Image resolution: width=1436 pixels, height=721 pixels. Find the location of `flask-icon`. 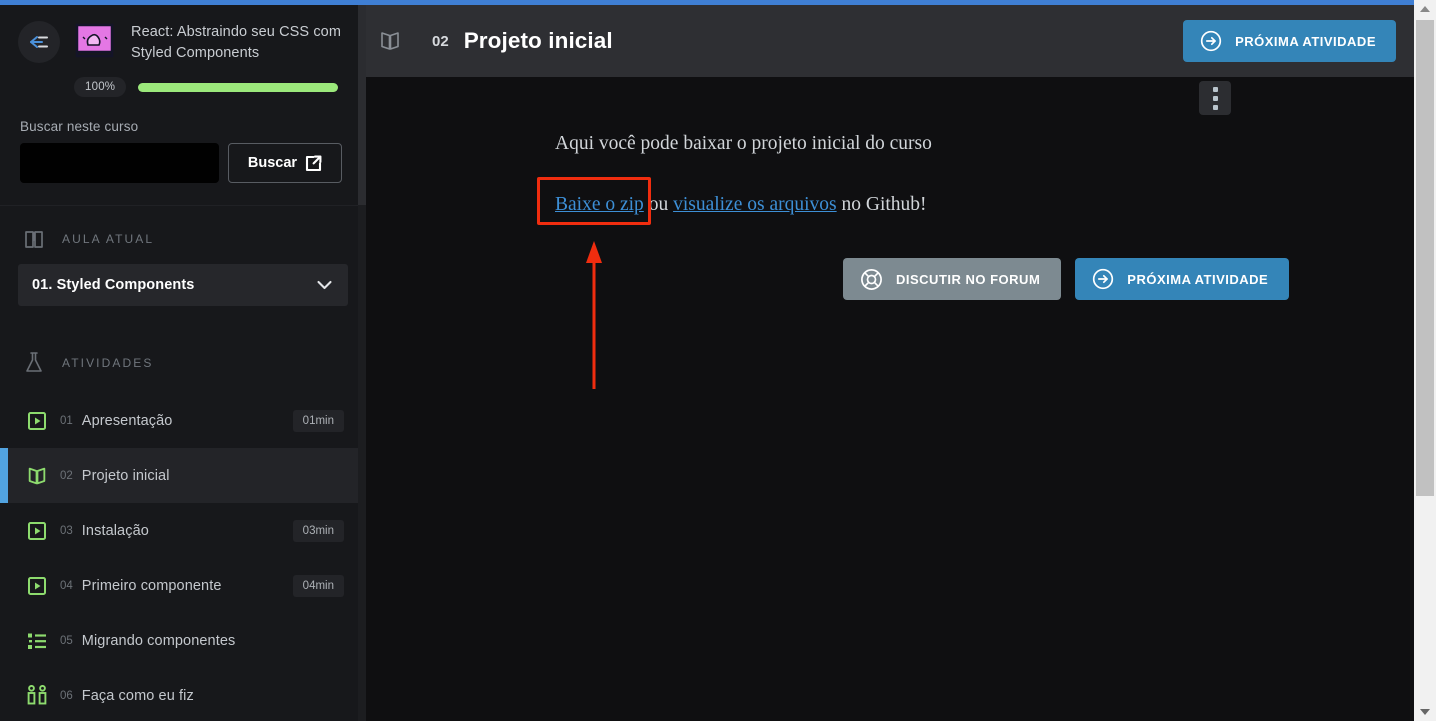

flask-icon is located at coordinates (34, 362).